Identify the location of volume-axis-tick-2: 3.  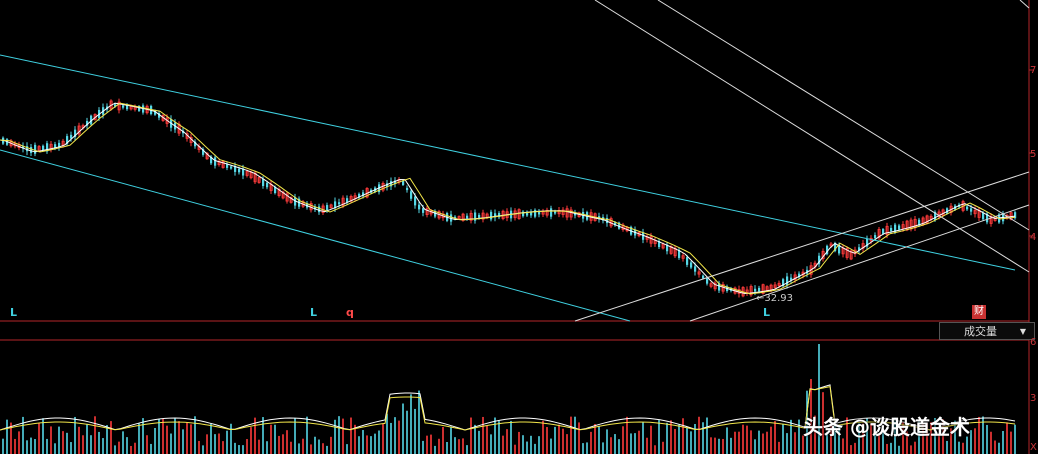
(1033, 398).